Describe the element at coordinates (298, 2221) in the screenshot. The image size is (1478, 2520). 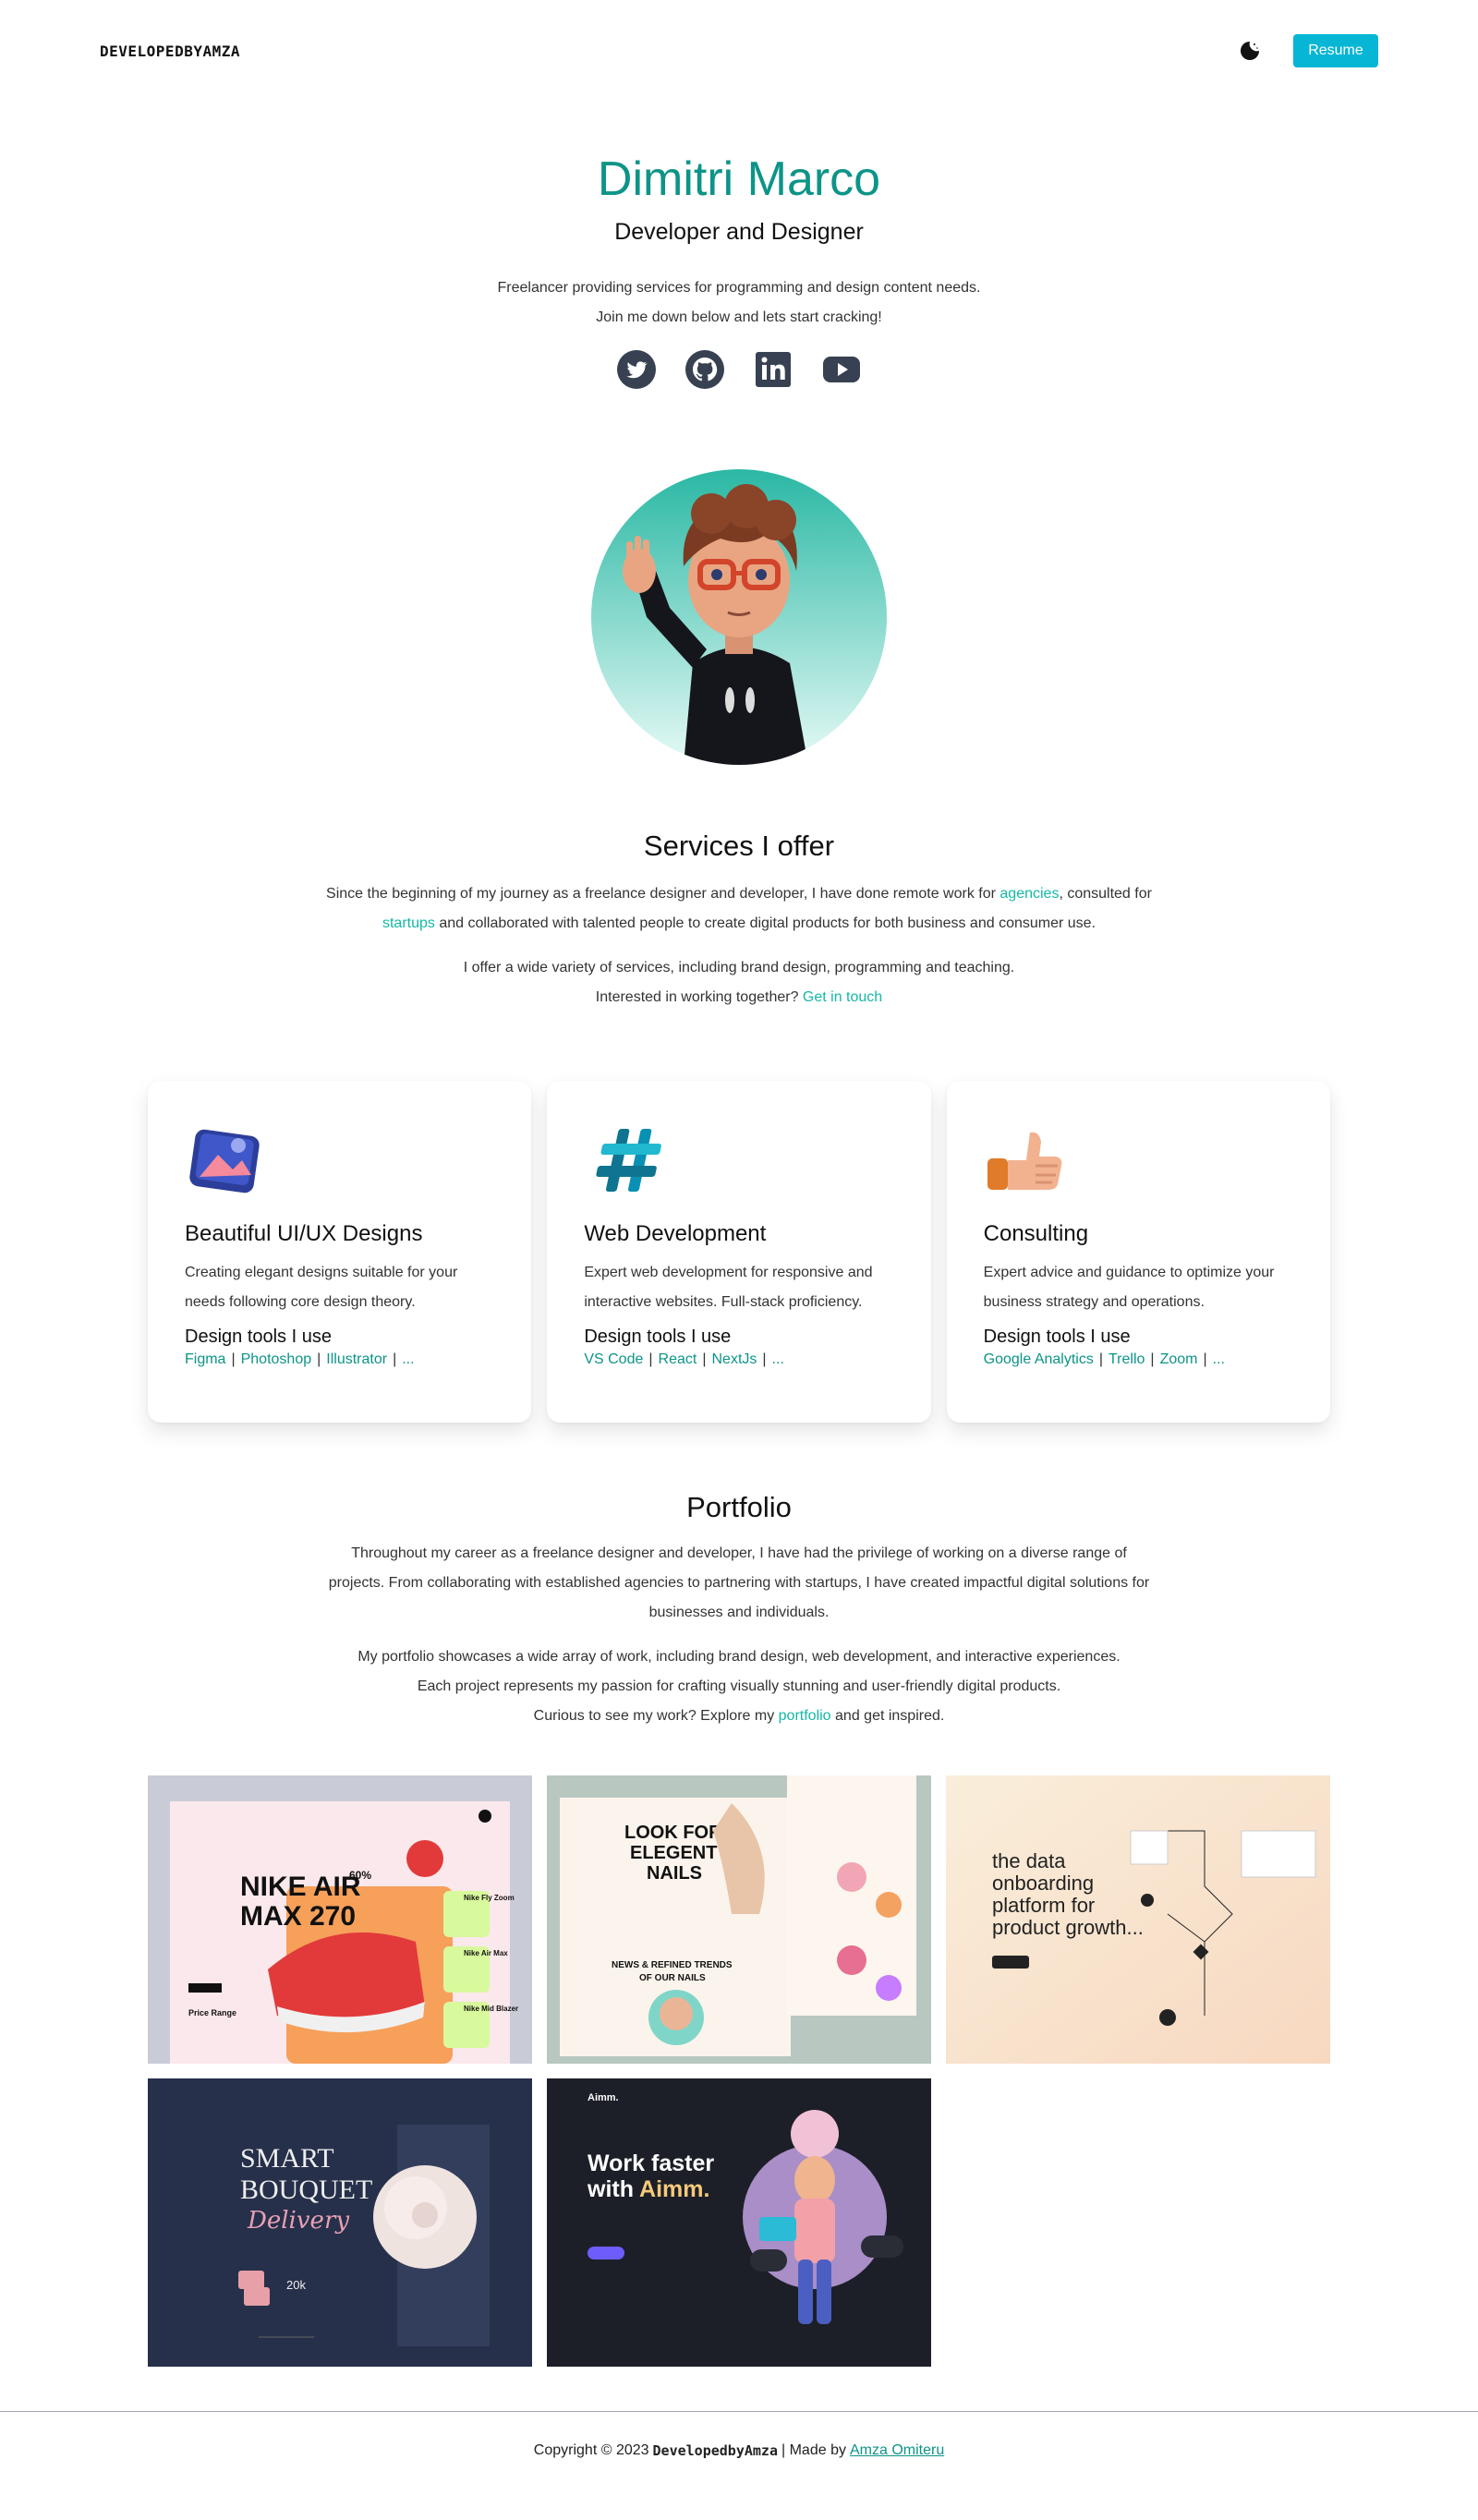
I see `bouquet-script: Delivery` at that location.